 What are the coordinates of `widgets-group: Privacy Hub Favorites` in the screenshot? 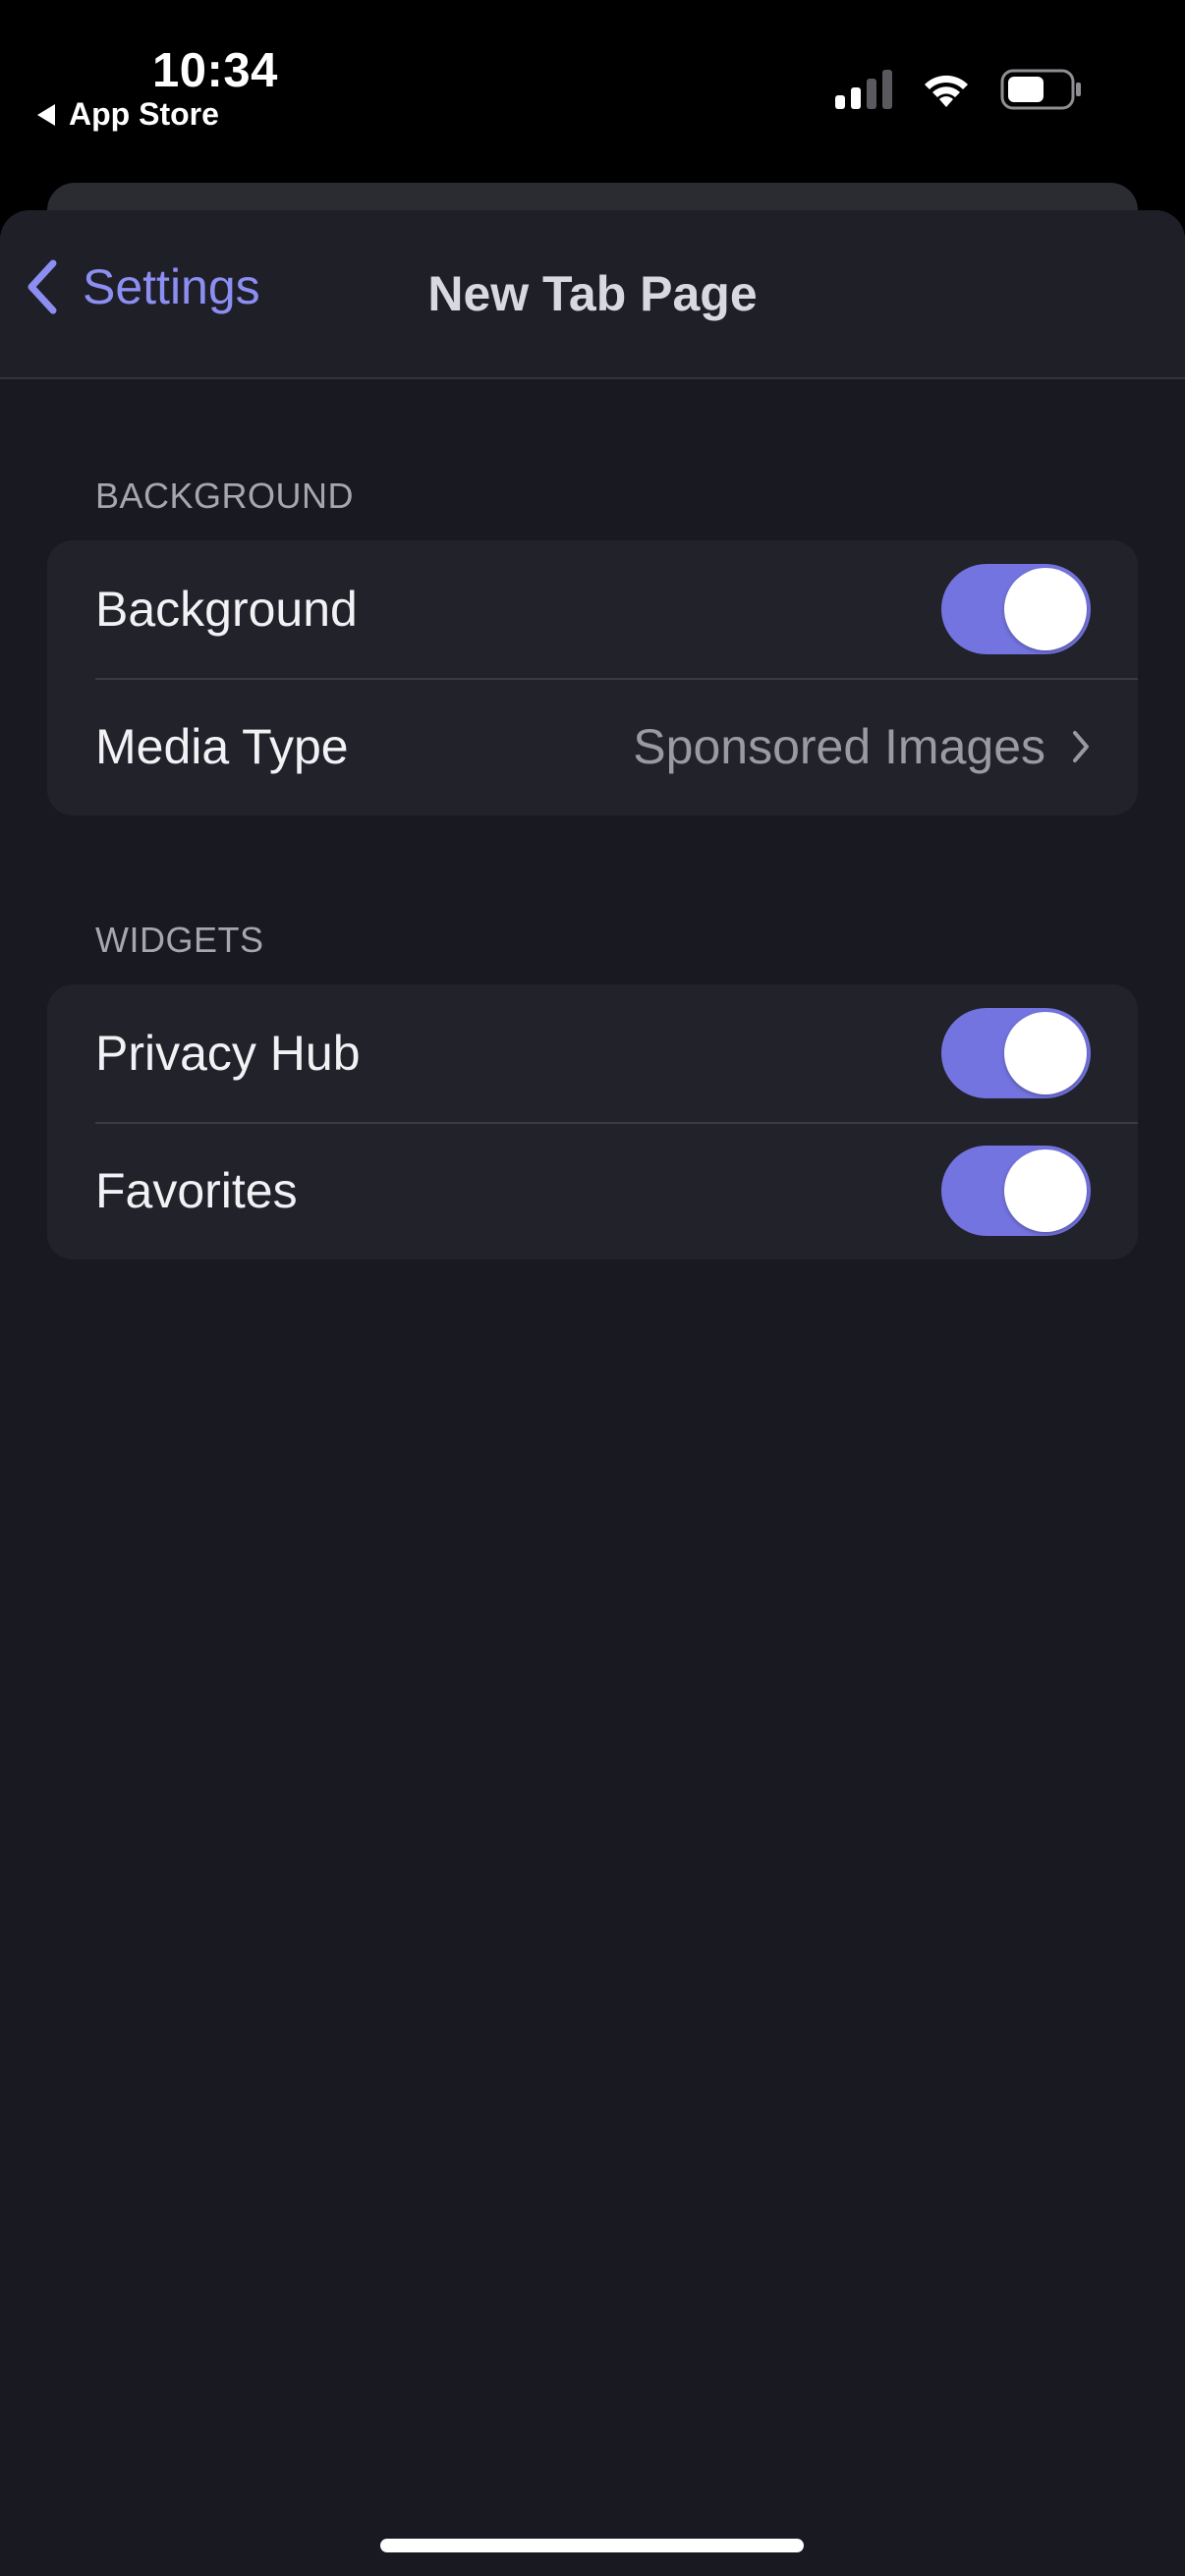 It's located at (592, 1122).